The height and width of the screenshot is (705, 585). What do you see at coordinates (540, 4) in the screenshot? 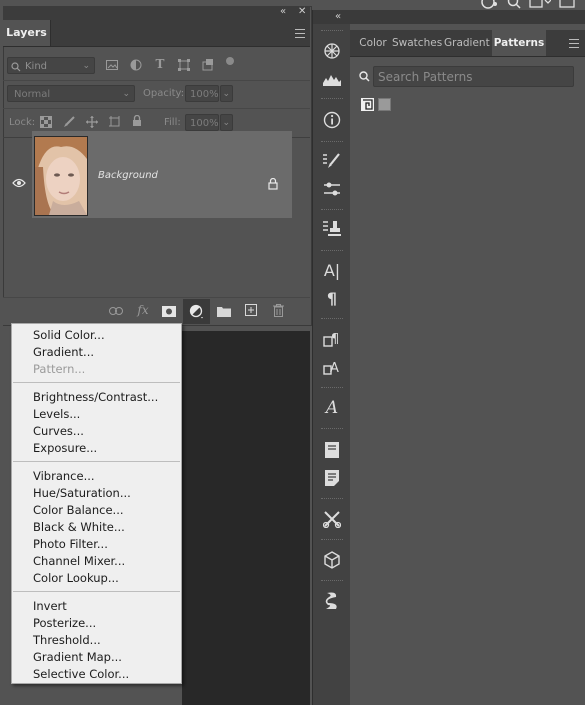
I see `workspace-icon` at bounding box center [540, 4].